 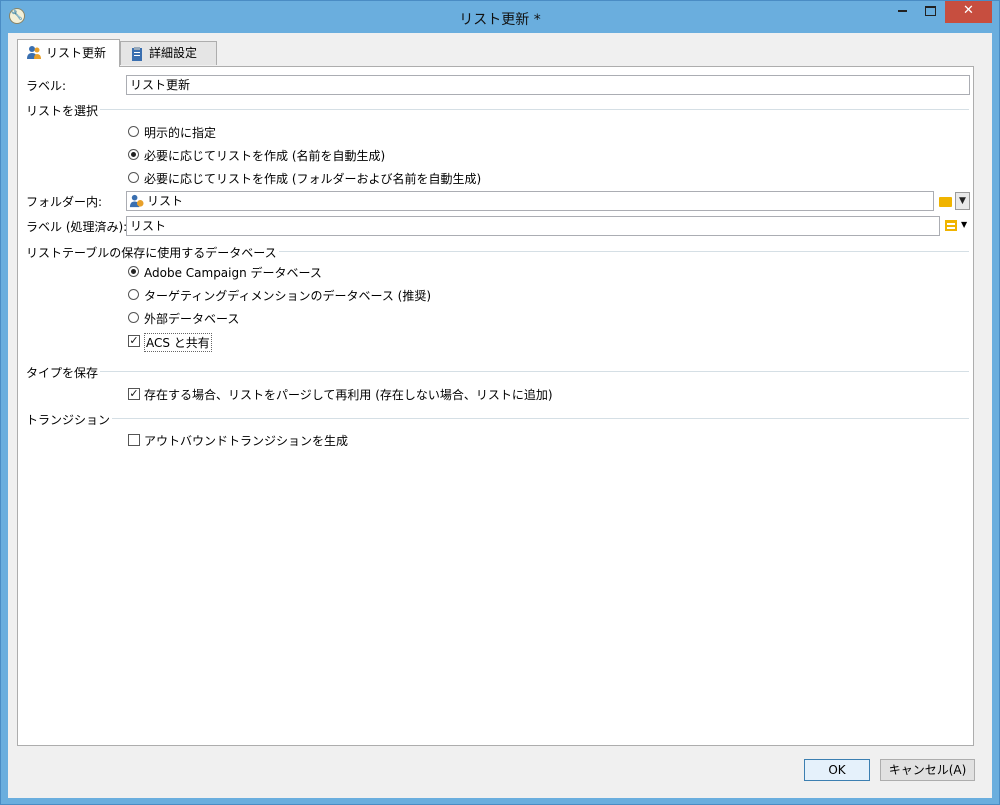 I want to click on list-folder-icon, so click(x=136, y=201).